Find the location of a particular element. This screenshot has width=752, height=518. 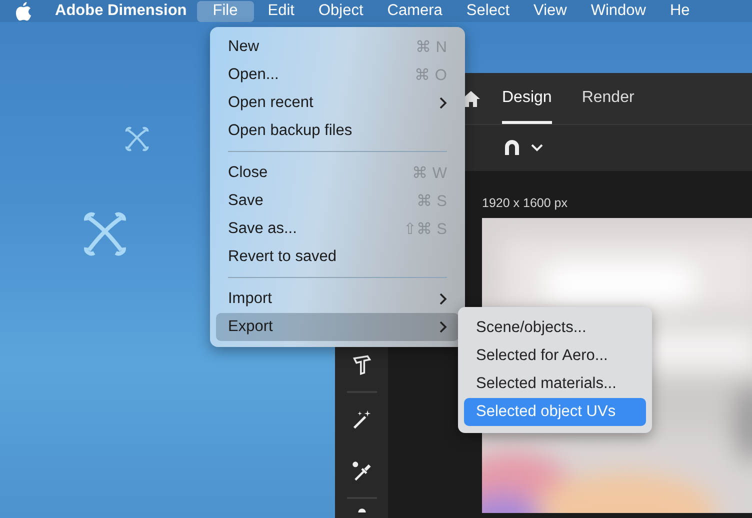

menu-item: Export is located at coordinates (337, 327).